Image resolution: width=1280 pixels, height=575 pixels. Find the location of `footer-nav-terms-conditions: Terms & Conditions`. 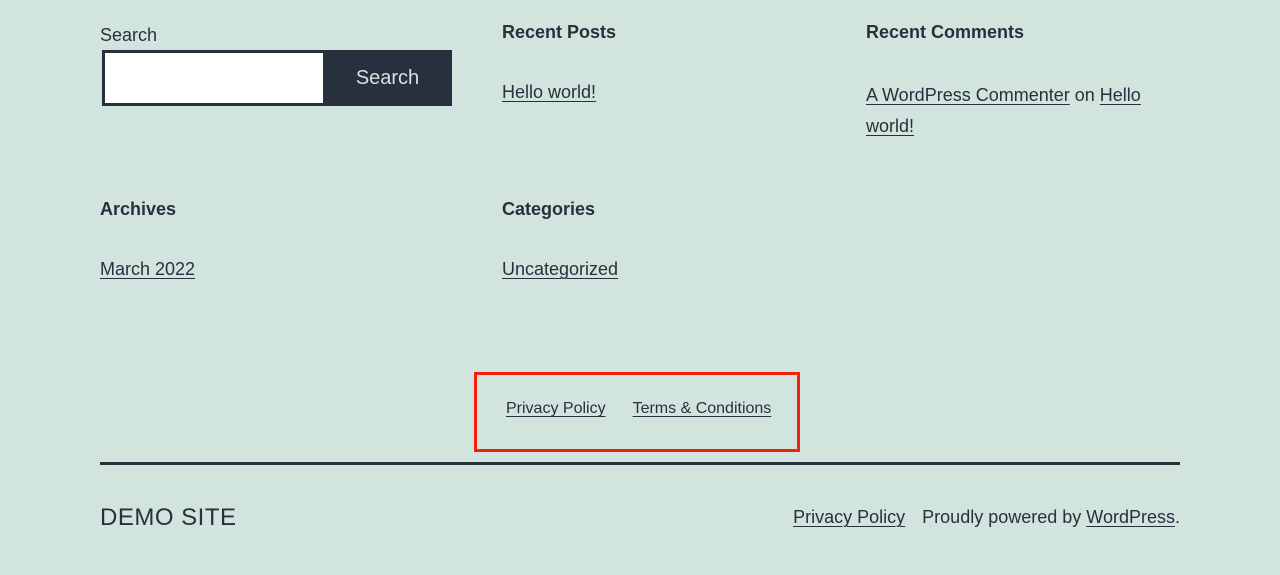

footer-nav-terms-conditions: Terms & Conditions is located at coordinates (702, 409).